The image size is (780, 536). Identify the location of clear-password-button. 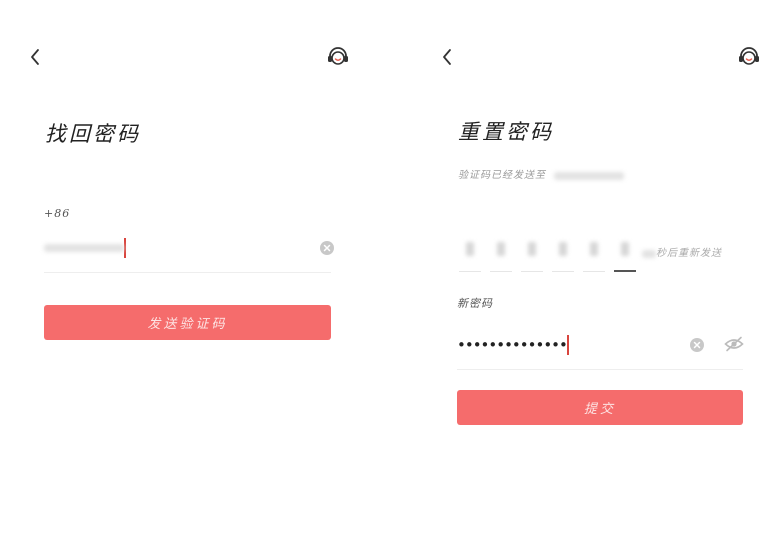
(697, 344).